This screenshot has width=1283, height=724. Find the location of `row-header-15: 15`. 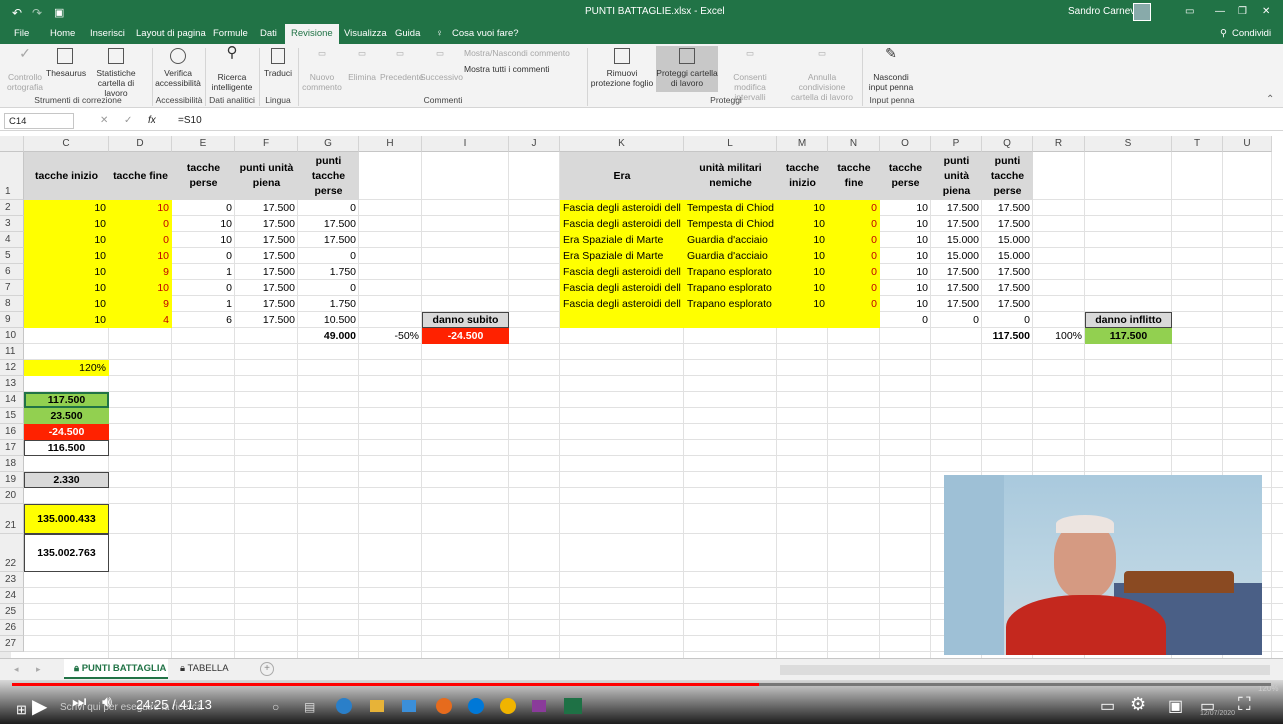

row-header-15: 15 is located at coordinates (12, 416).